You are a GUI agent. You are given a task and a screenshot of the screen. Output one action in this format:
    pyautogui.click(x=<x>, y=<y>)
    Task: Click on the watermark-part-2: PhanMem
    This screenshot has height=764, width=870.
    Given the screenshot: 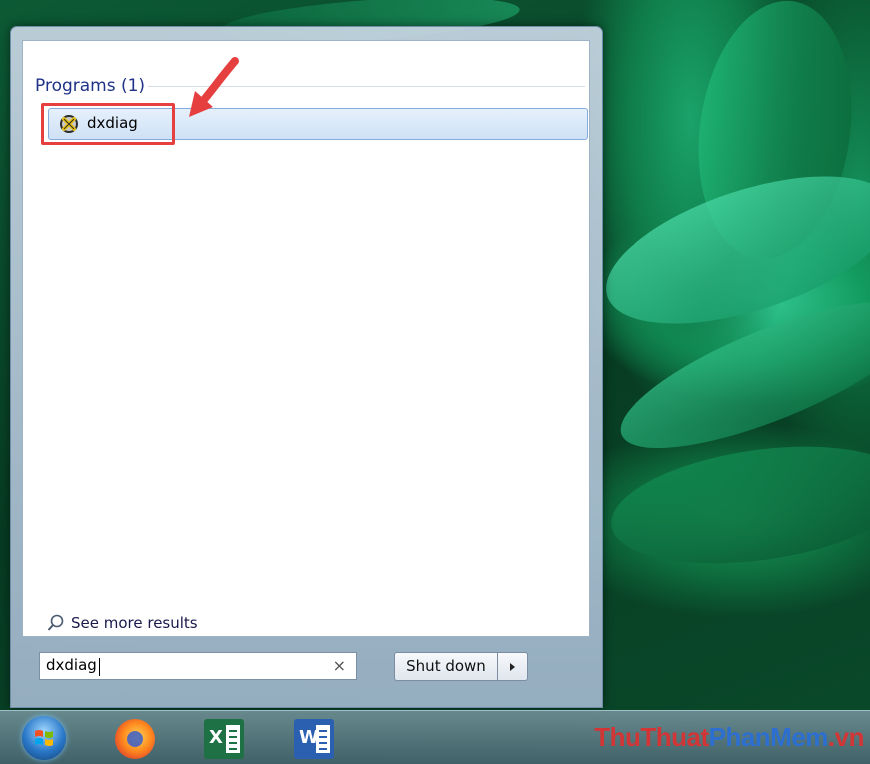 What is the action you would take?
    pyautogui.click(x=768, y=737)
    